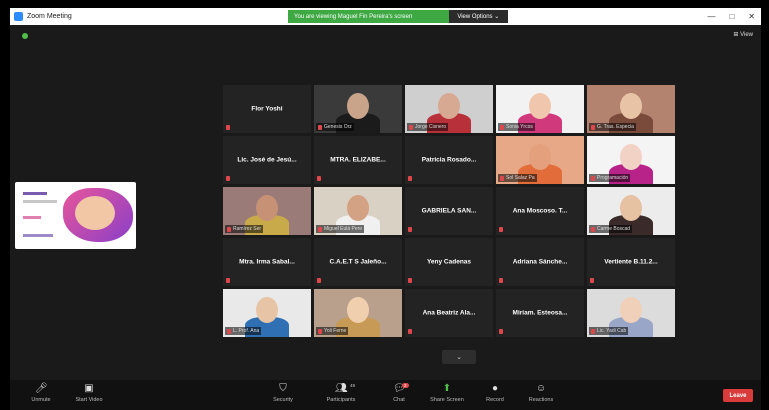 The image size is (769, 410). I want to click on participants-count: 49, so click(353, 385).